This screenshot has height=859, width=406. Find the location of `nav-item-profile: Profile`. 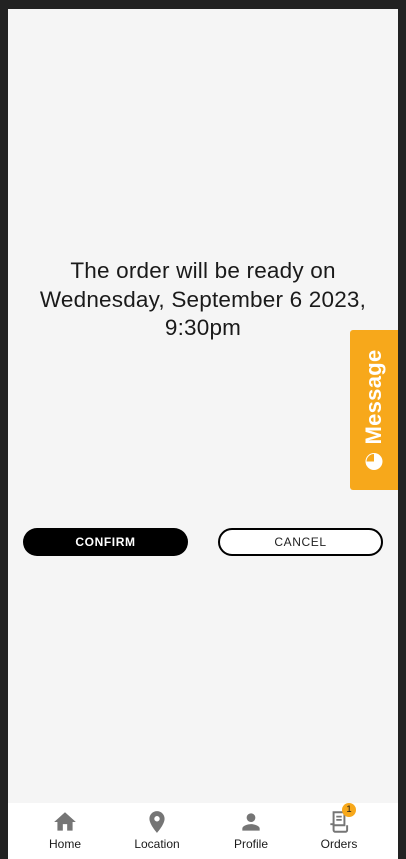

nav-item-profile: Profile is located at coordinates (251, 831).